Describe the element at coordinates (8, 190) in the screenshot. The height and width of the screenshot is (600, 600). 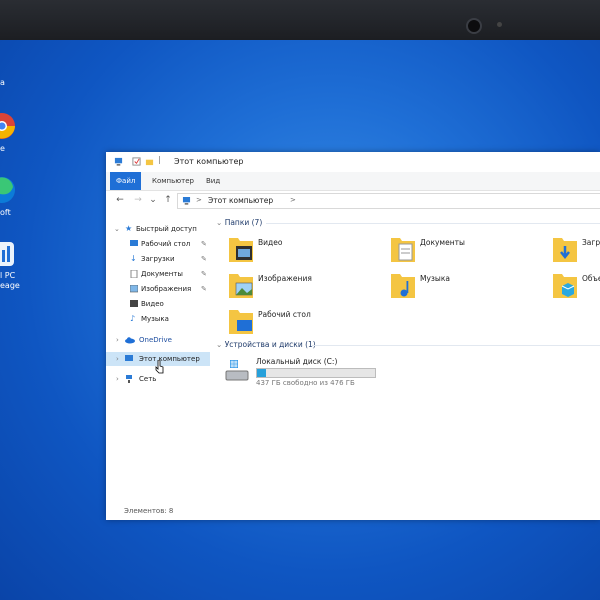
I see `edge-icon` at that location.